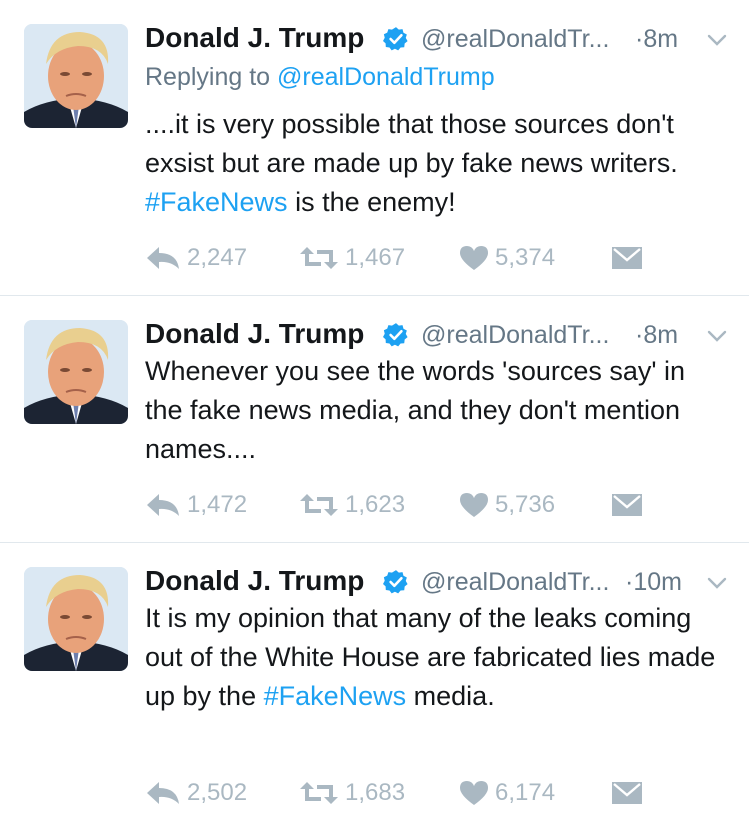 This screenshot has height=817, width=749. I want to click on retweet-count: 1,683, so click(375, 792).